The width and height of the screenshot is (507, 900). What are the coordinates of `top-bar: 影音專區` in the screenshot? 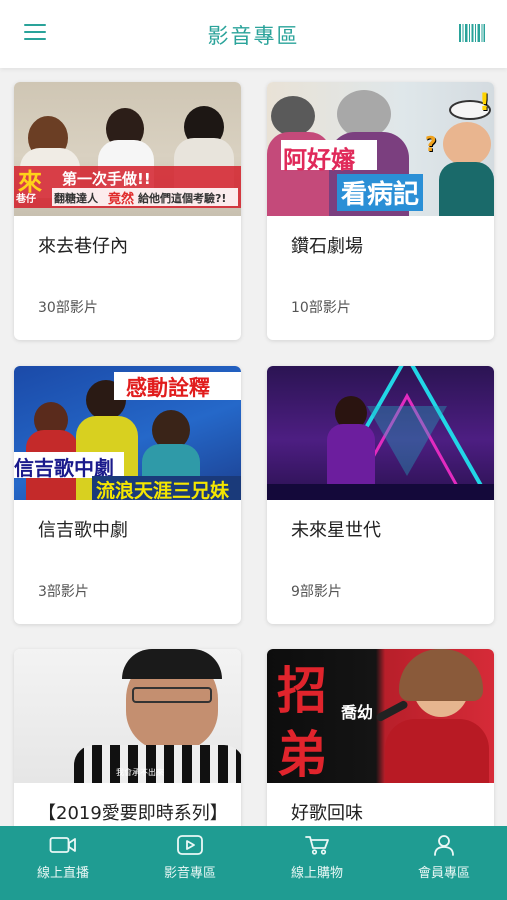 It's located at (253, 34).